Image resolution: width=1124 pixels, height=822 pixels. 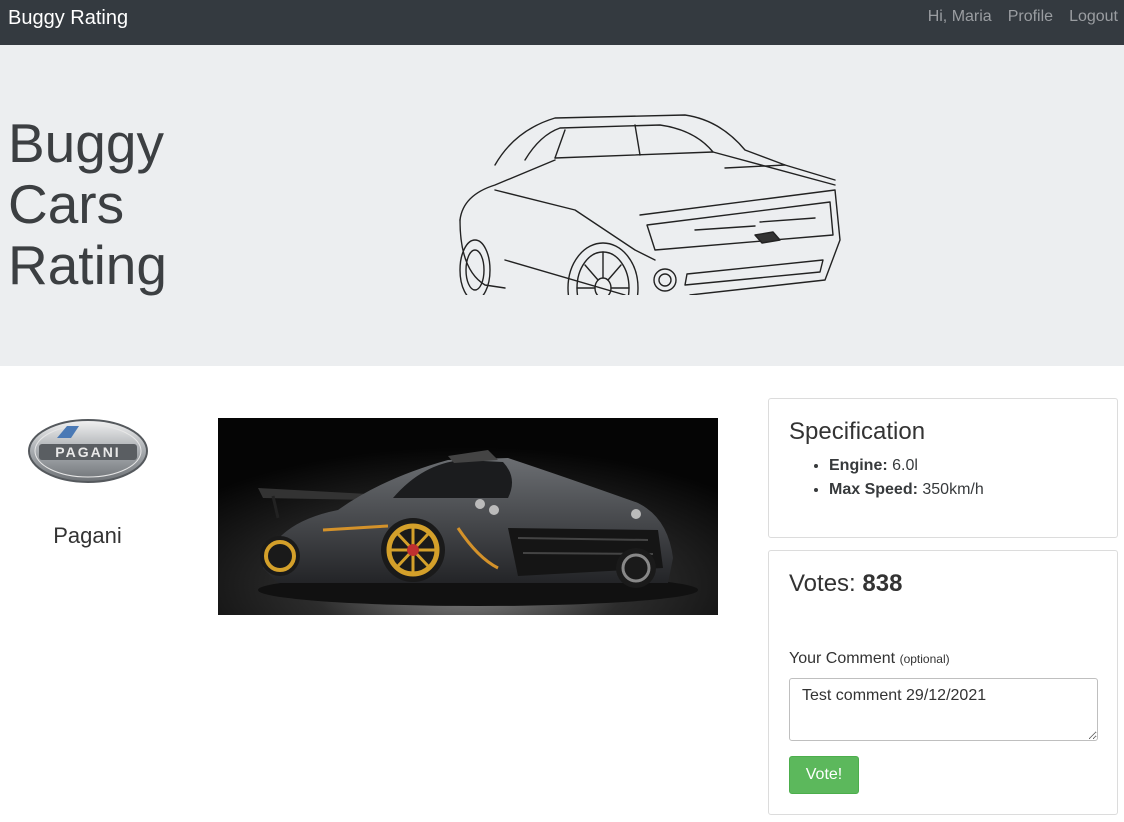 I want to click on spec-engine-label: Engine:, so click(x=858, y=465).